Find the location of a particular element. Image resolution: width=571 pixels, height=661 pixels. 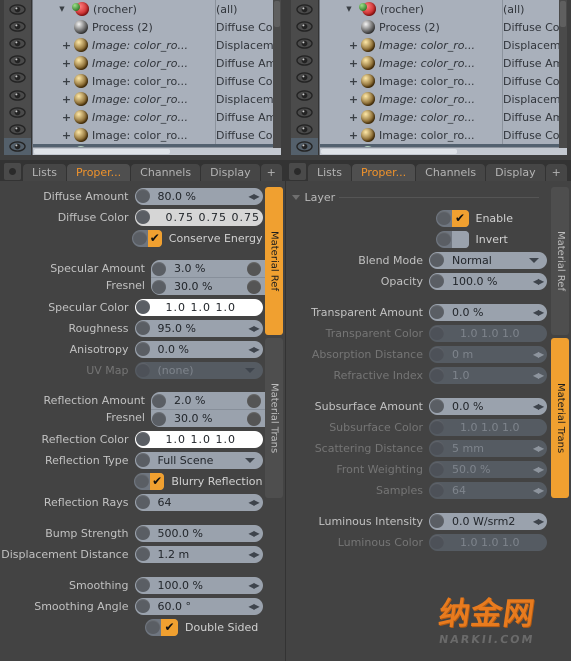

checkbox-blurry-reflection: ✔ is located at coordinates (149, 481).